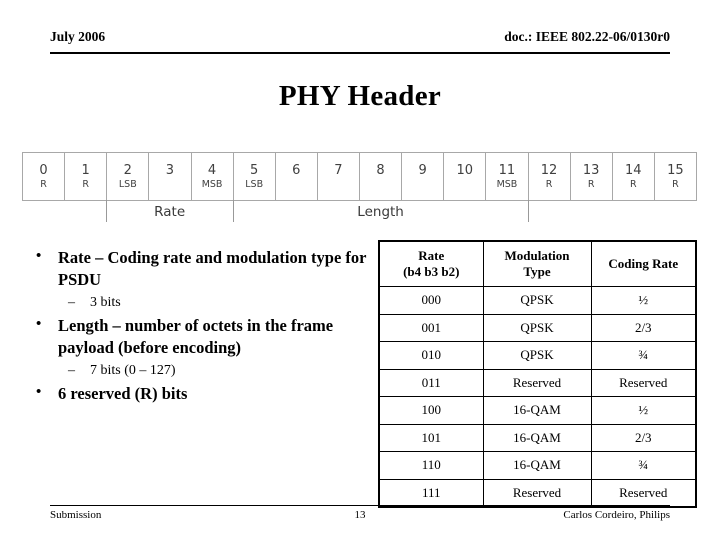 This screenshot has width=720, height=540. What do you see at coordinates (537, 255) in the screenshot?
I see `table-header-modulation-line1: Modulation` at bounding box center [537, 255].